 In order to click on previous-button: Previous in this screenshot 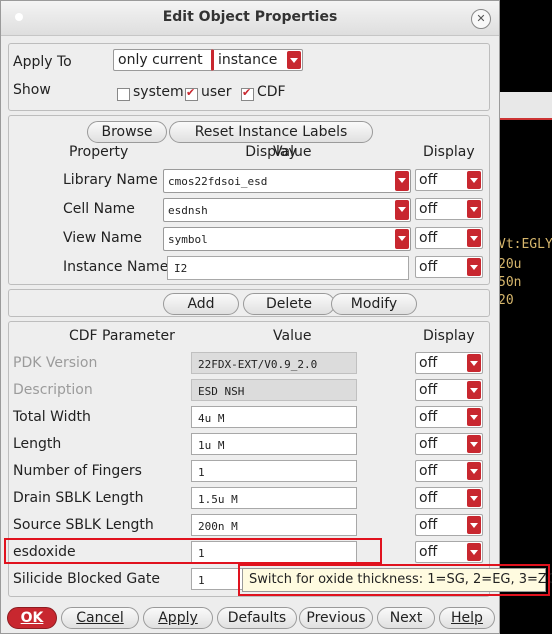, I will do `click(336, 618)`.